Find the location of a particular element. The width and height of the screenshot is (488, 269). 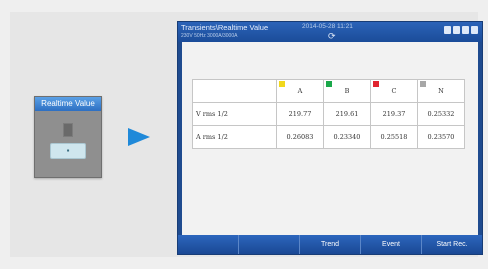

value-cell: 219.77 is located at coordinates (300, 114).